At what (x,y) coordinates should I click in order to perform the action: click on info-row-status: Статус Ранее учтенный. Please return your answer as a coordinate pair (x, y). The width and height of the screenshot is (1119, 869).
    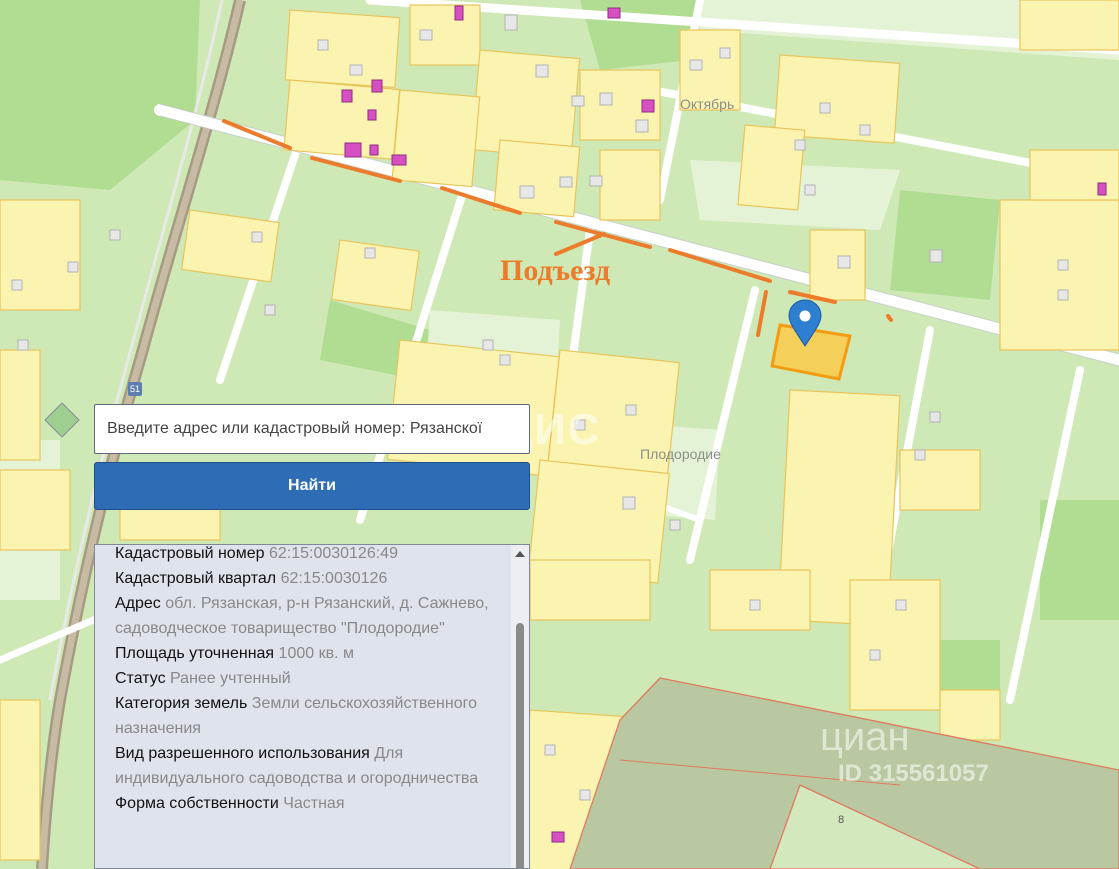
    Looking at the image, I should click on (310, 678).